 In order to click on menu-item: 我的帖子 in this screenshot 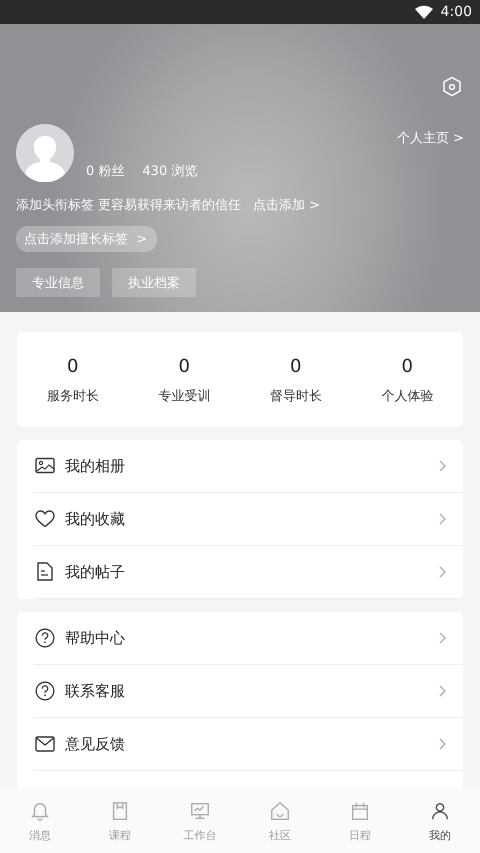, I will do `click(248, 572)`.